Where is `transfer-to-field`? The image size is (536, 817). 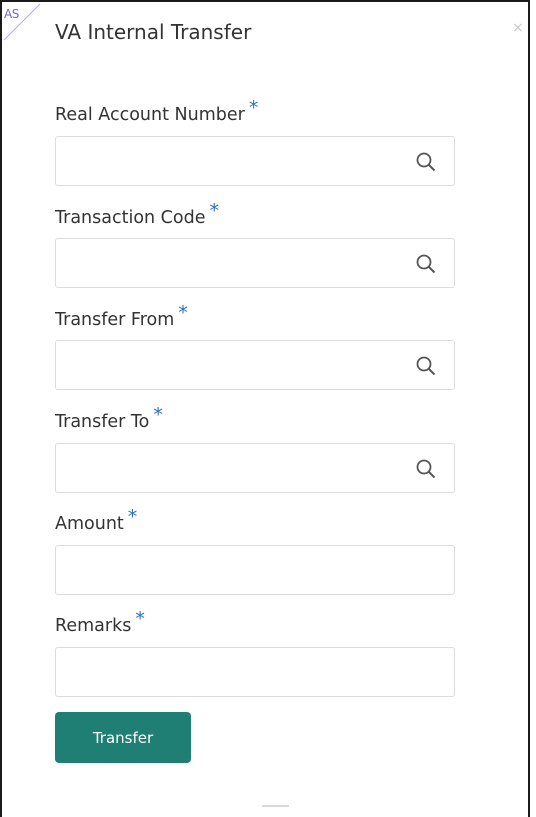 transfer-to-field is located at coordinates (255, 468).